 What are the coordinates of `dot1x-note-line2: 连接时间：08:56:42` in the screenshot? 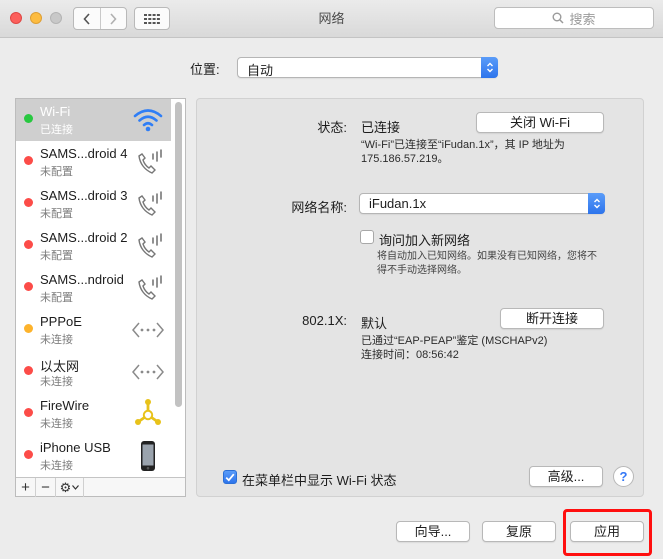 It's located at (410, 355).